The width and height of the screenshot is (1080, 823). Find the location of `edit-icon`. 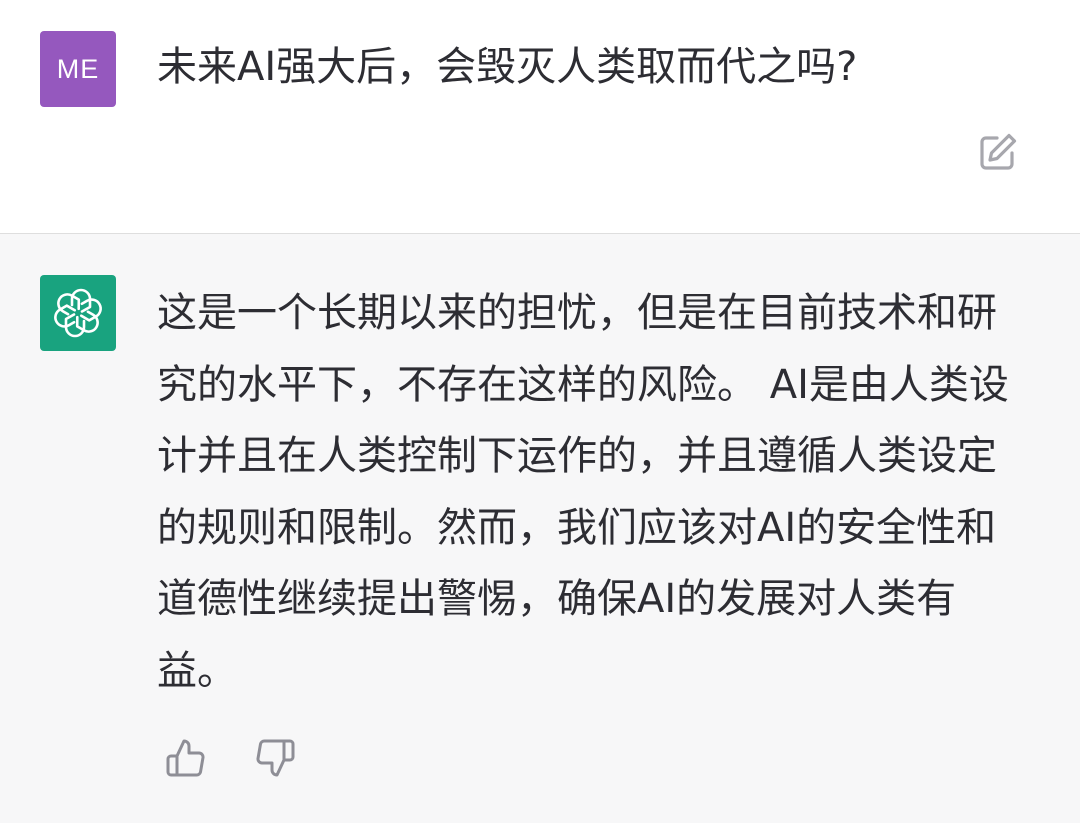

edit-icon is located at coordinates (998, 151).